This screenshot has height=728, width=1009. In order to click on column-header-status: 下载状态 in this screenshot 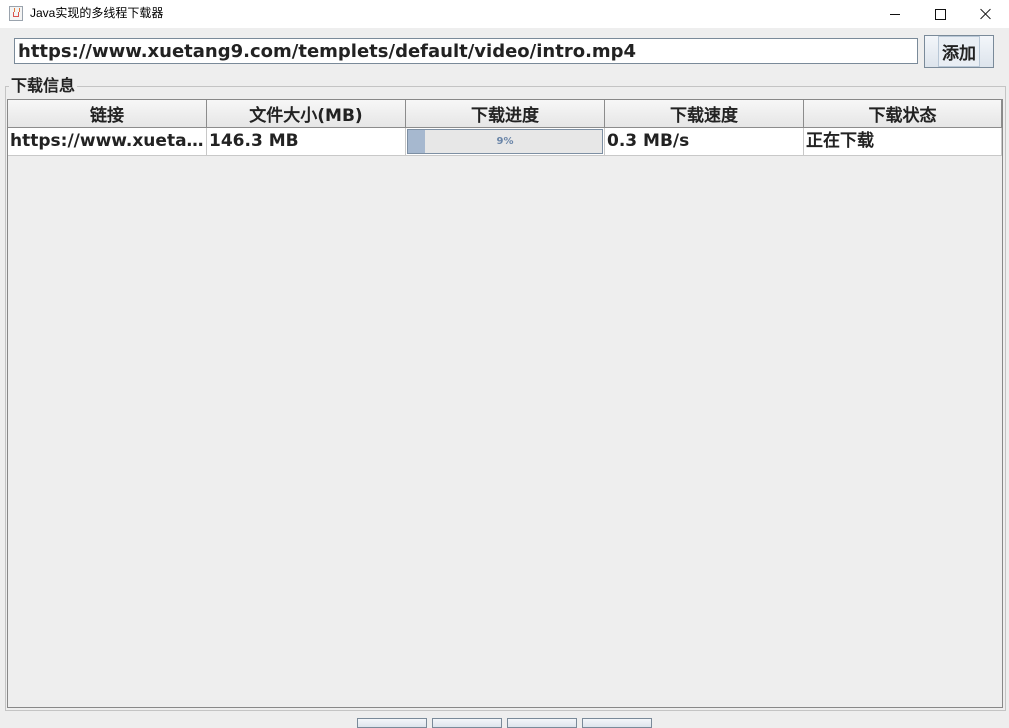, I will do `click(903, 114)`.